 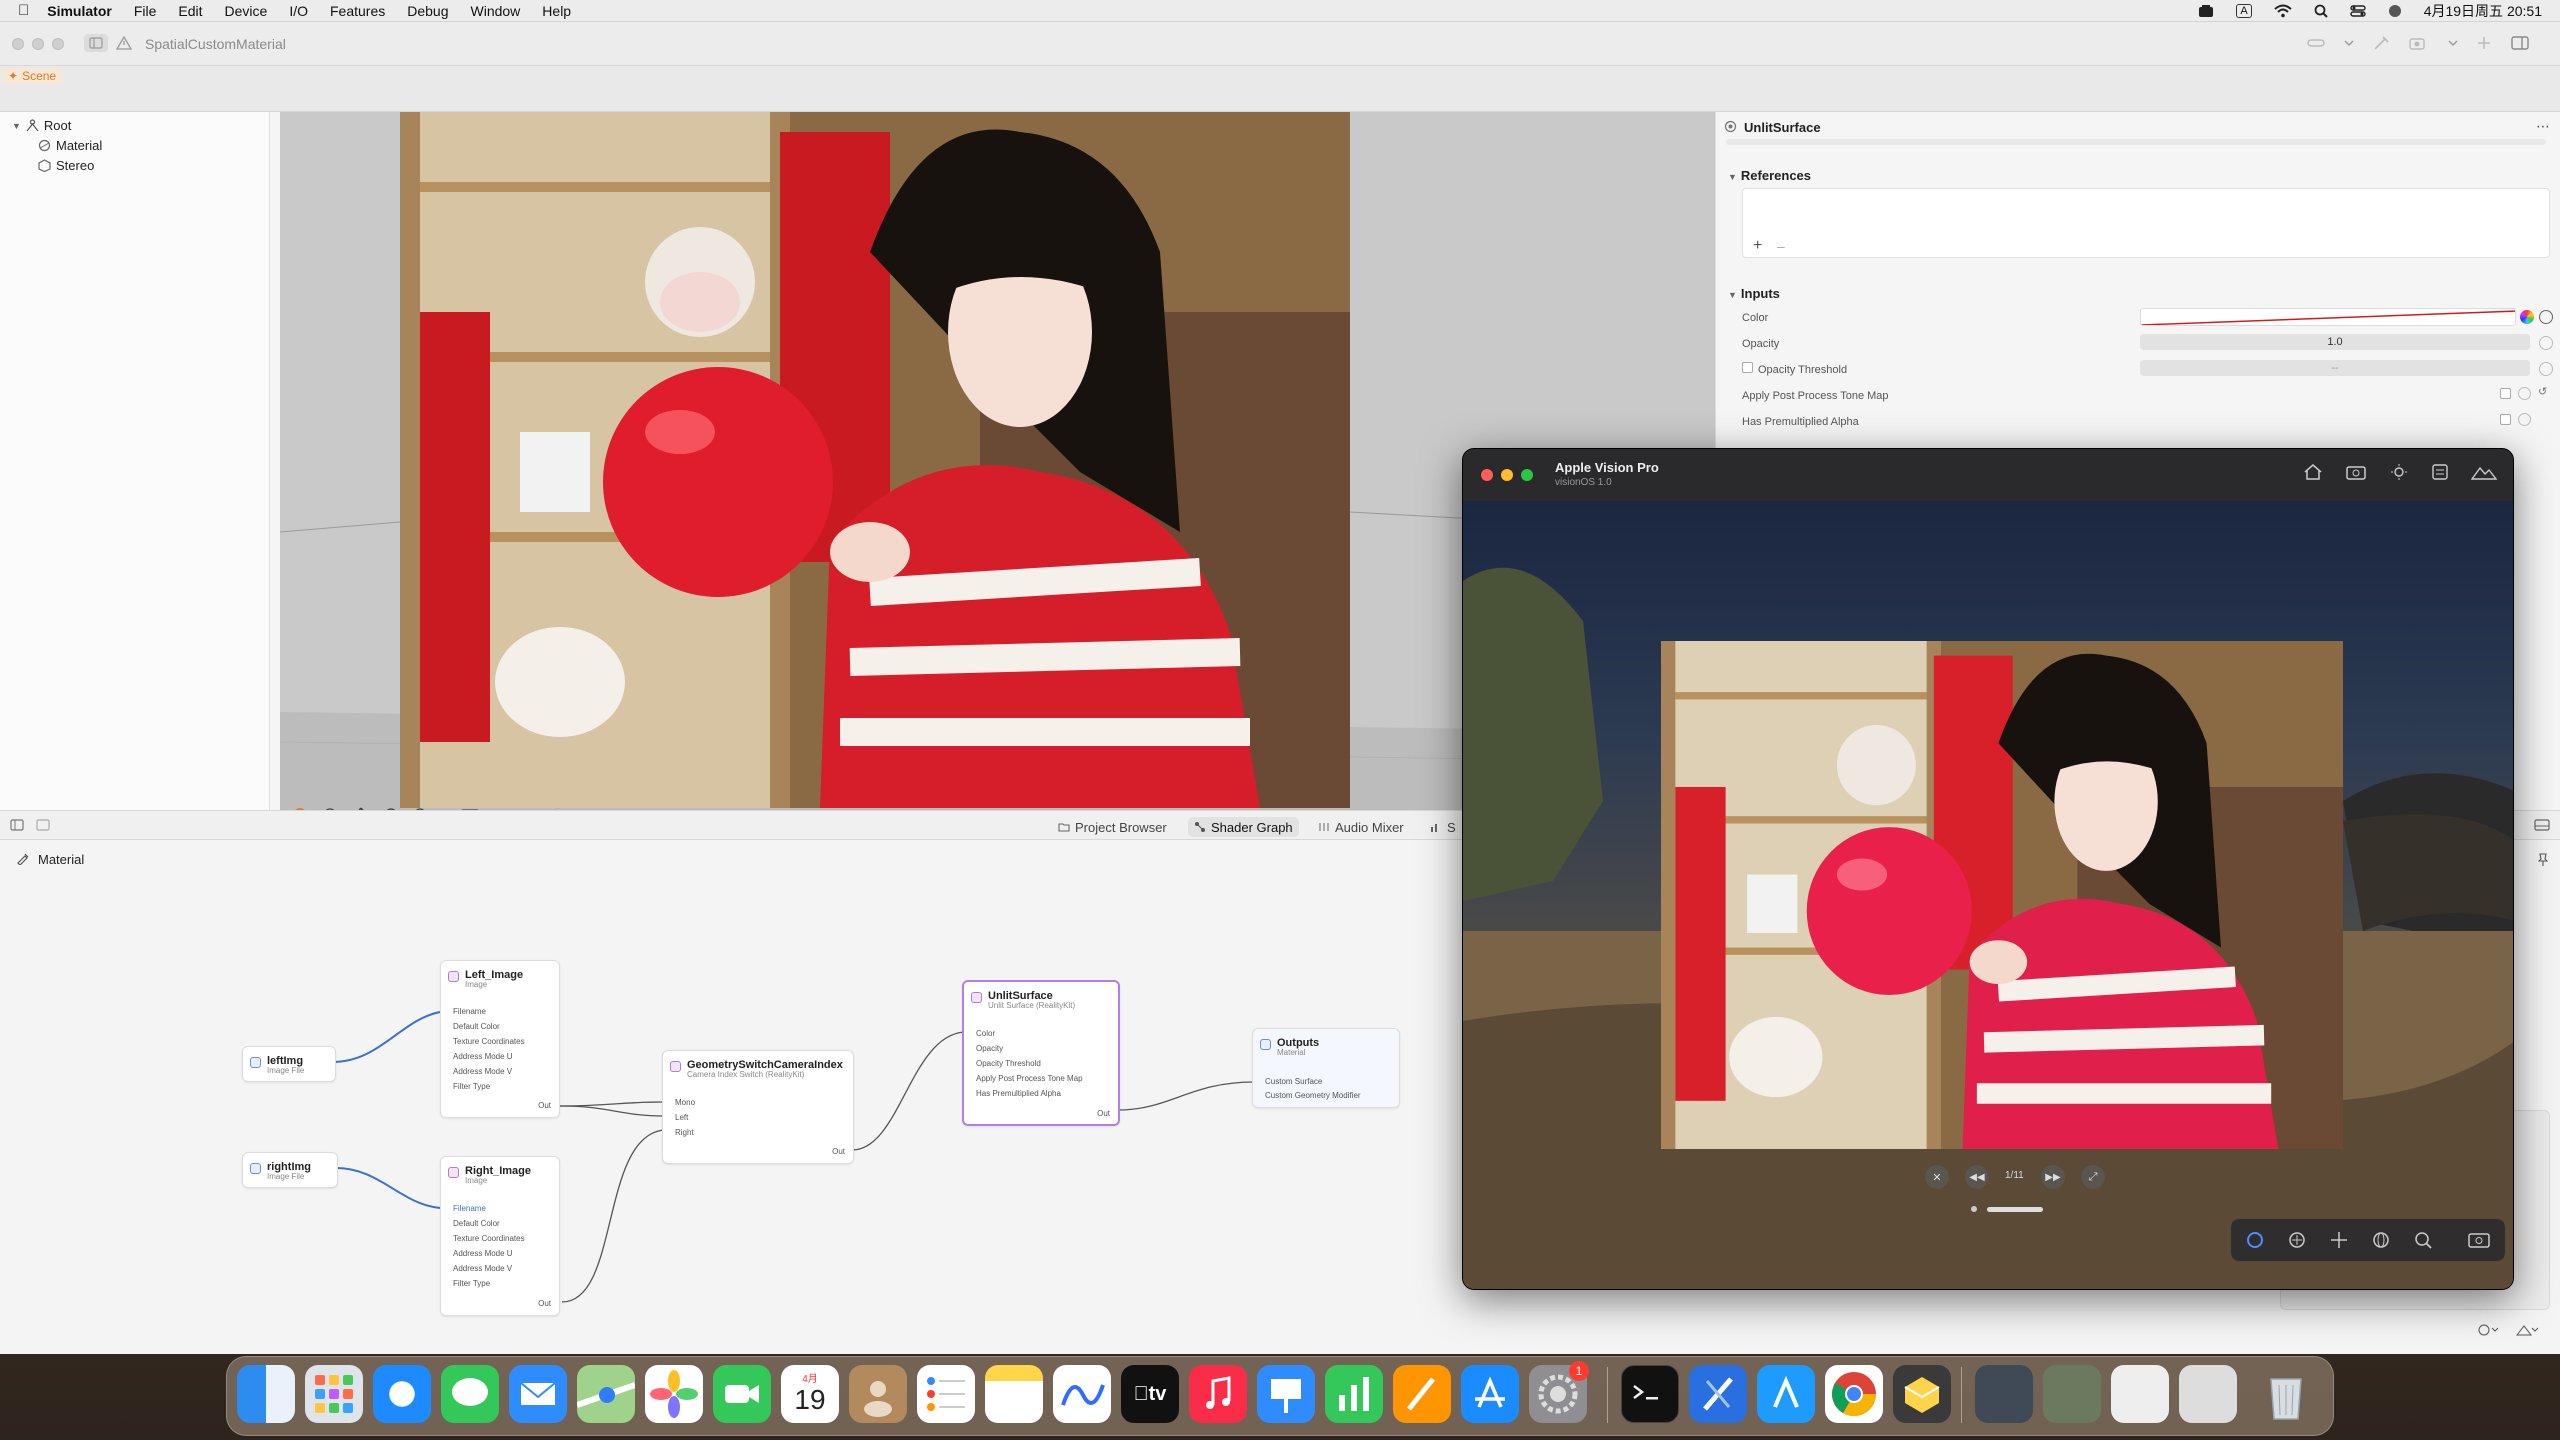 What do you see at coordinates (2335, 342) in the screenshot?
I see `opacity-field: 1.0` at bounding box center [2335, 342].